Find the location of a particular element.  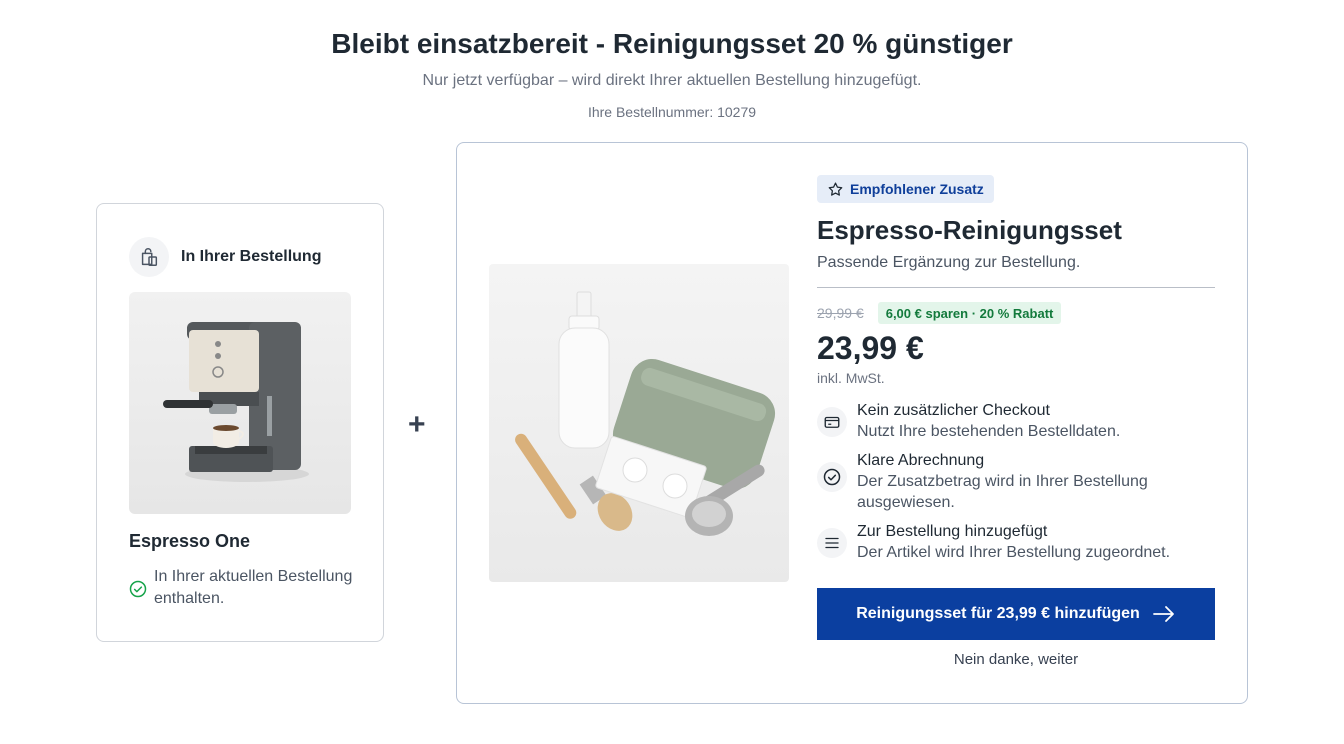

order-status: In Ihrer aktuellen Bestellung enthalten. is located at coordinates (244, 588).